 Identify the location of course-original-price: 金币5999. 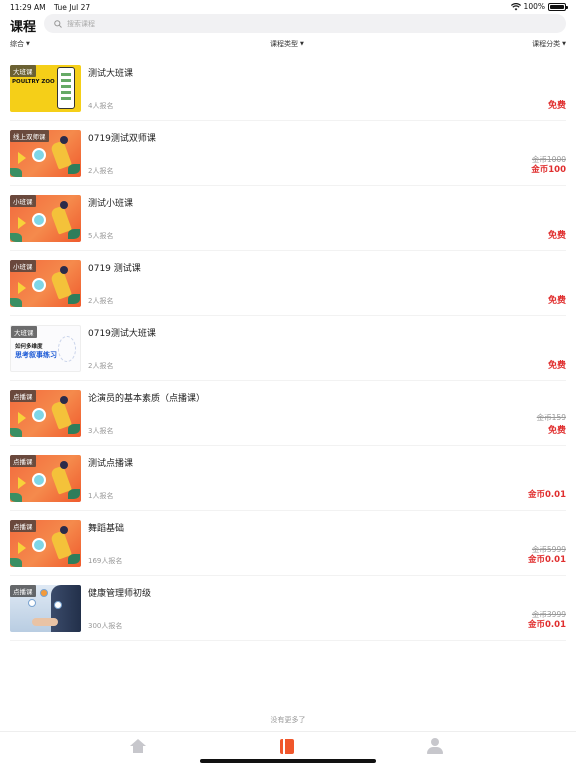
(548, 549).